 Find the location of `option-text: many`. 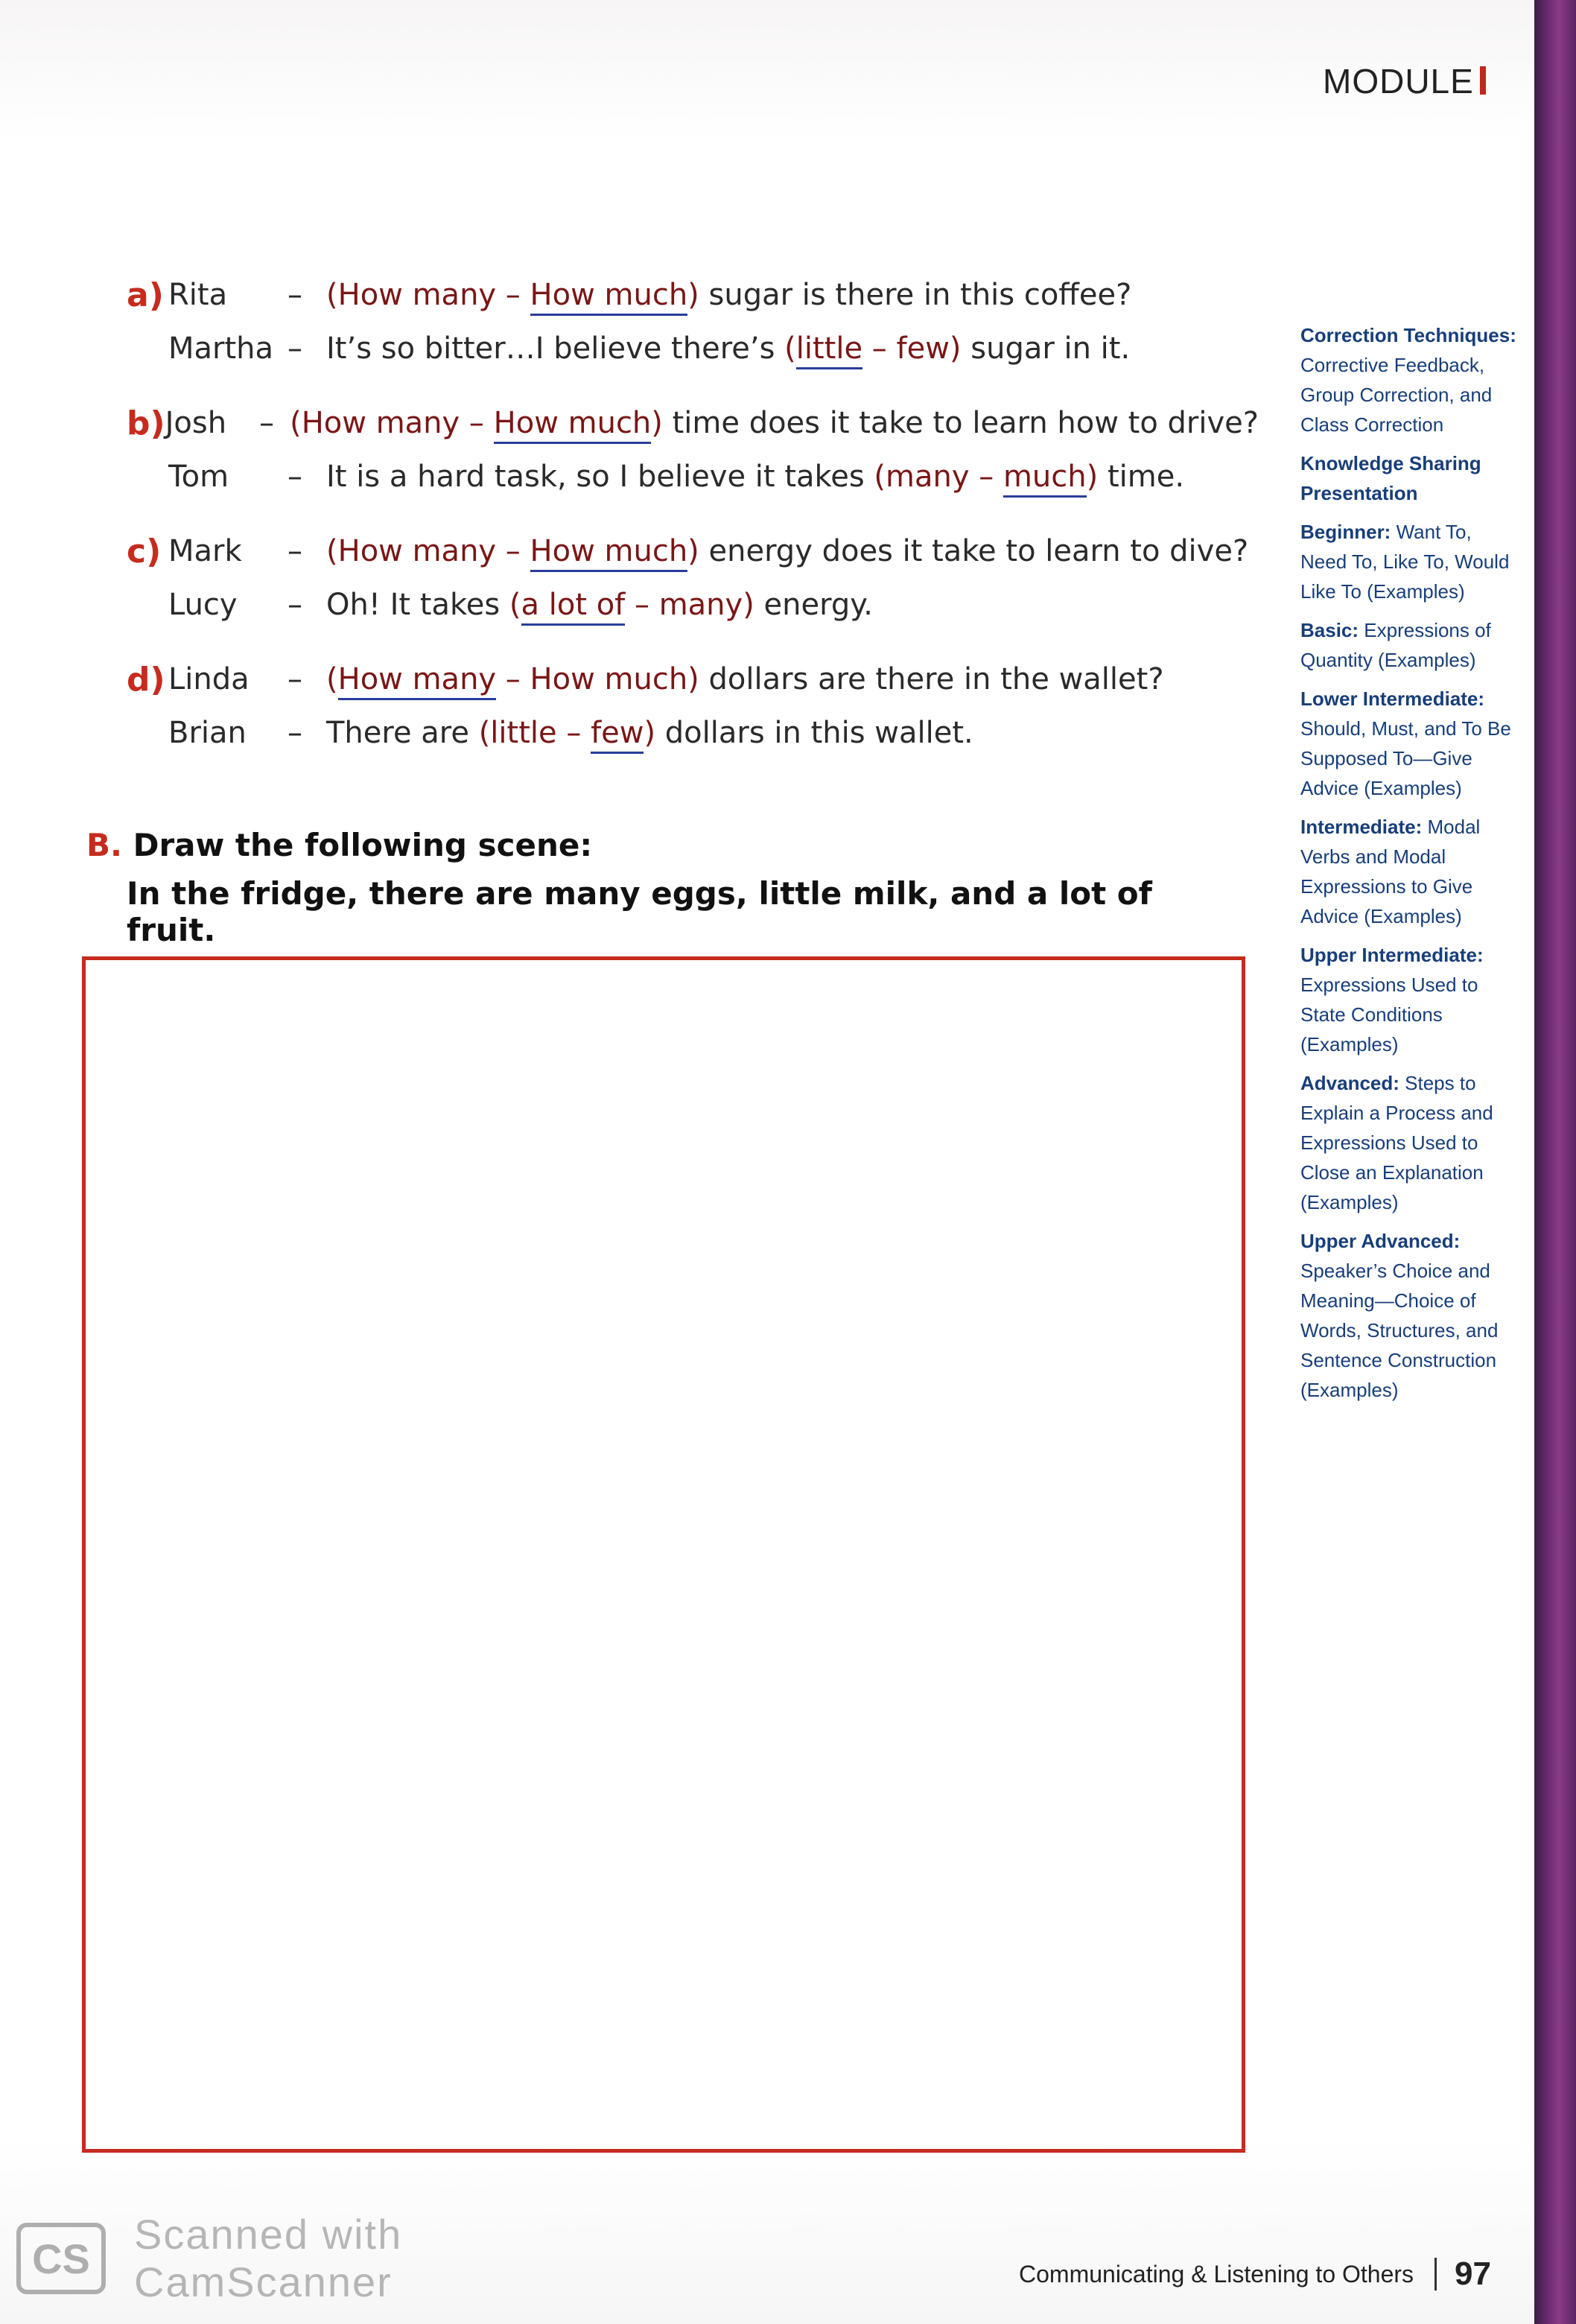

option-text: many is located at coordinates (928, 477).